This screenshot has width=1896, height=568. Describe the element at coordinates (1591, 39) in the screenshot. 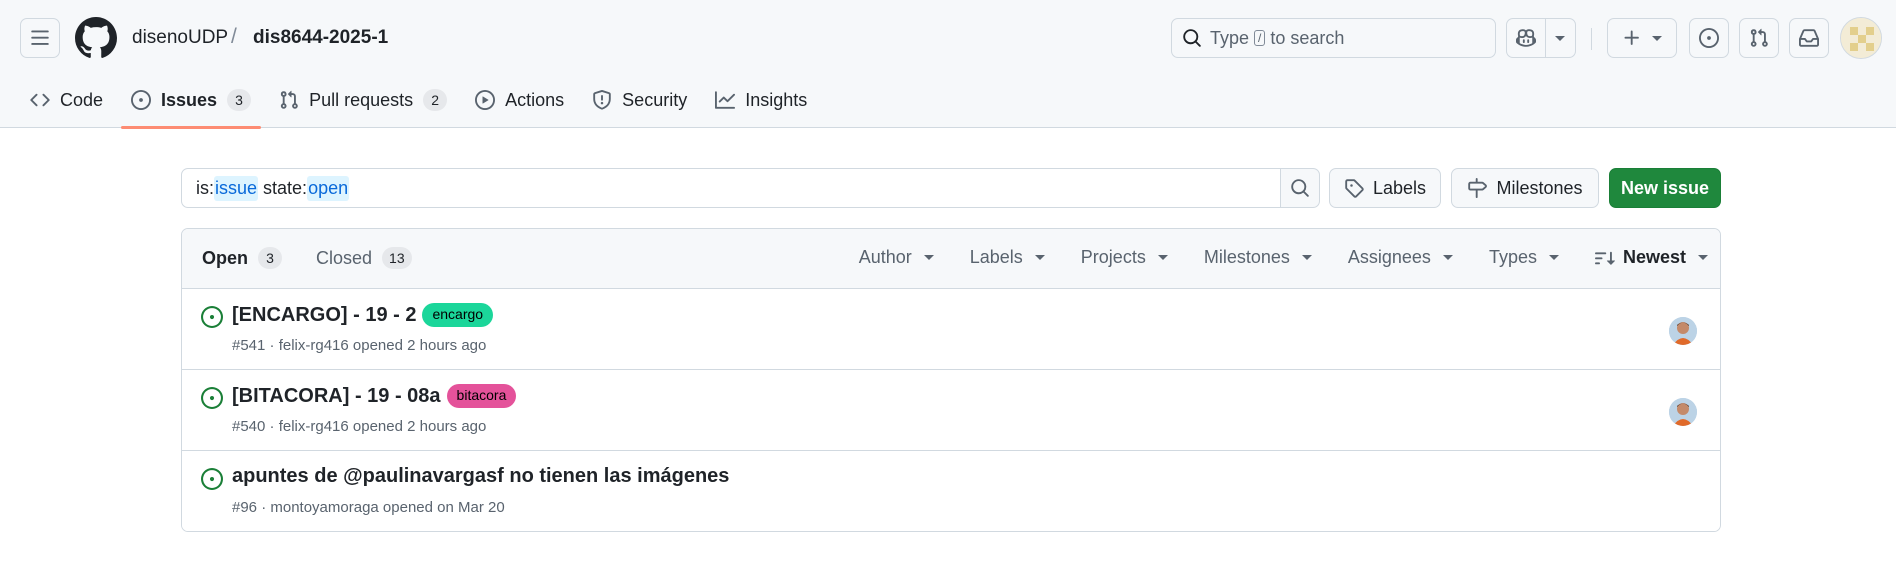

I see `header-divider` at that location.